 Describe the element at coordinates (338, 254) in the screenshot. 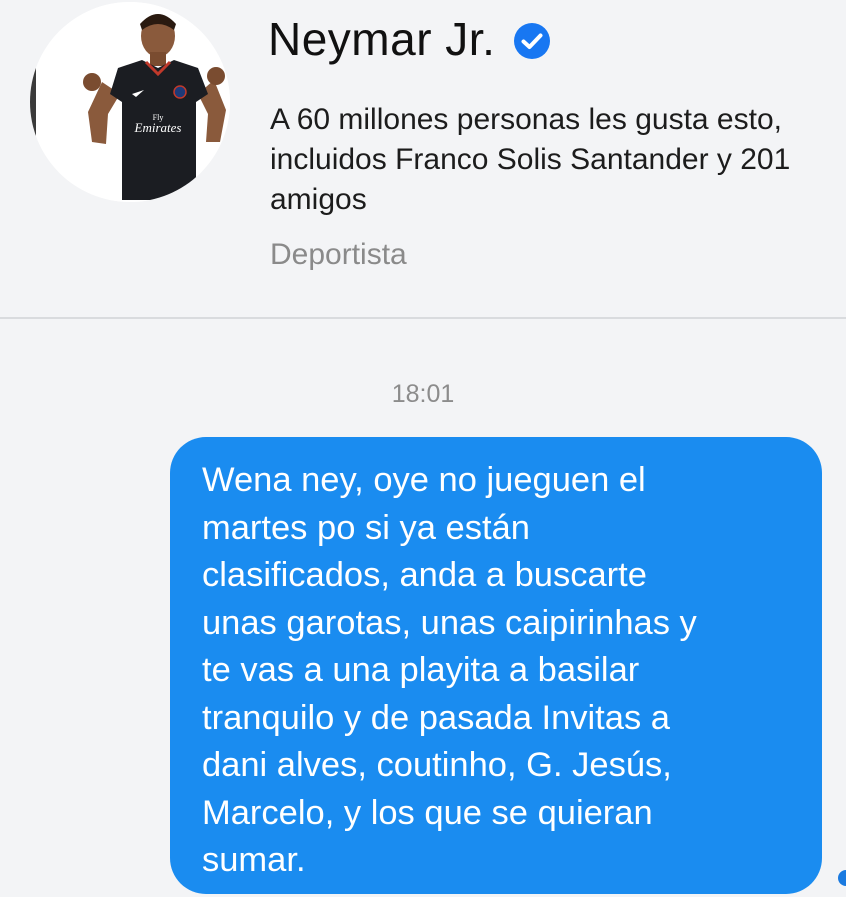

I see `page-category: Deportista` at that location.